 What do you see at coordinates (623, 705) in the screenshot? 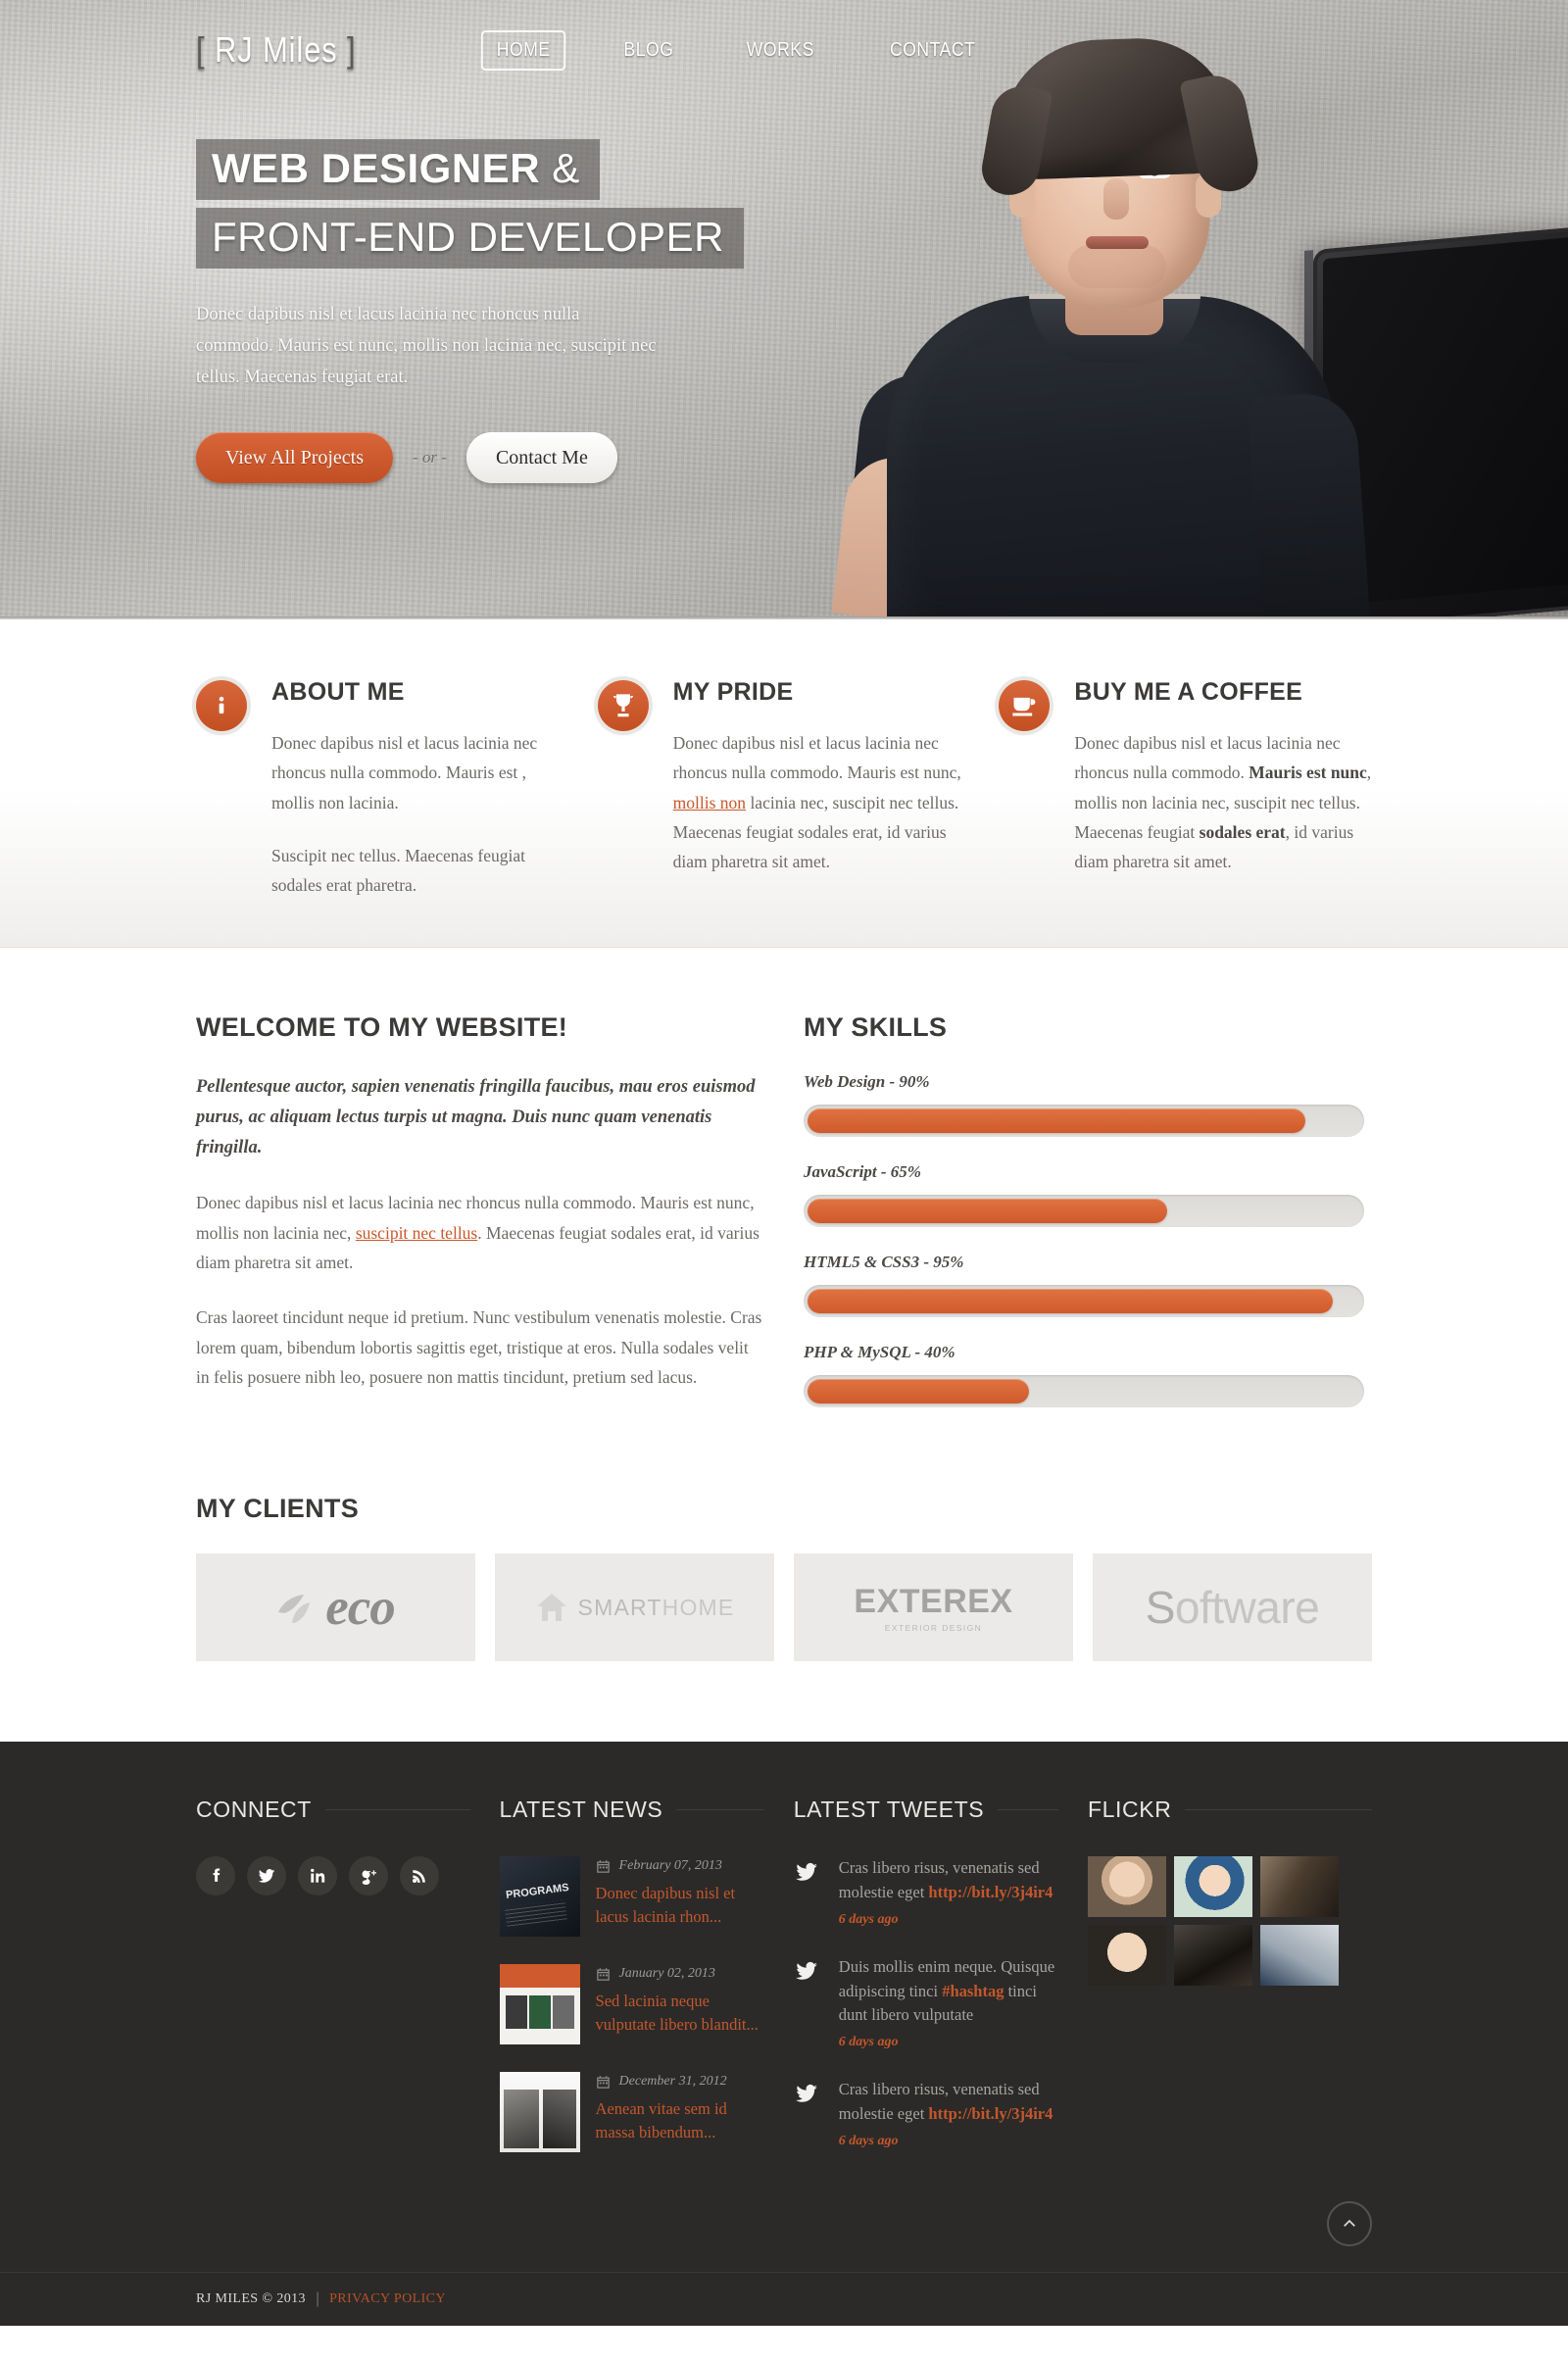
I see `trophy-icon` at bounding box center [623, 705].